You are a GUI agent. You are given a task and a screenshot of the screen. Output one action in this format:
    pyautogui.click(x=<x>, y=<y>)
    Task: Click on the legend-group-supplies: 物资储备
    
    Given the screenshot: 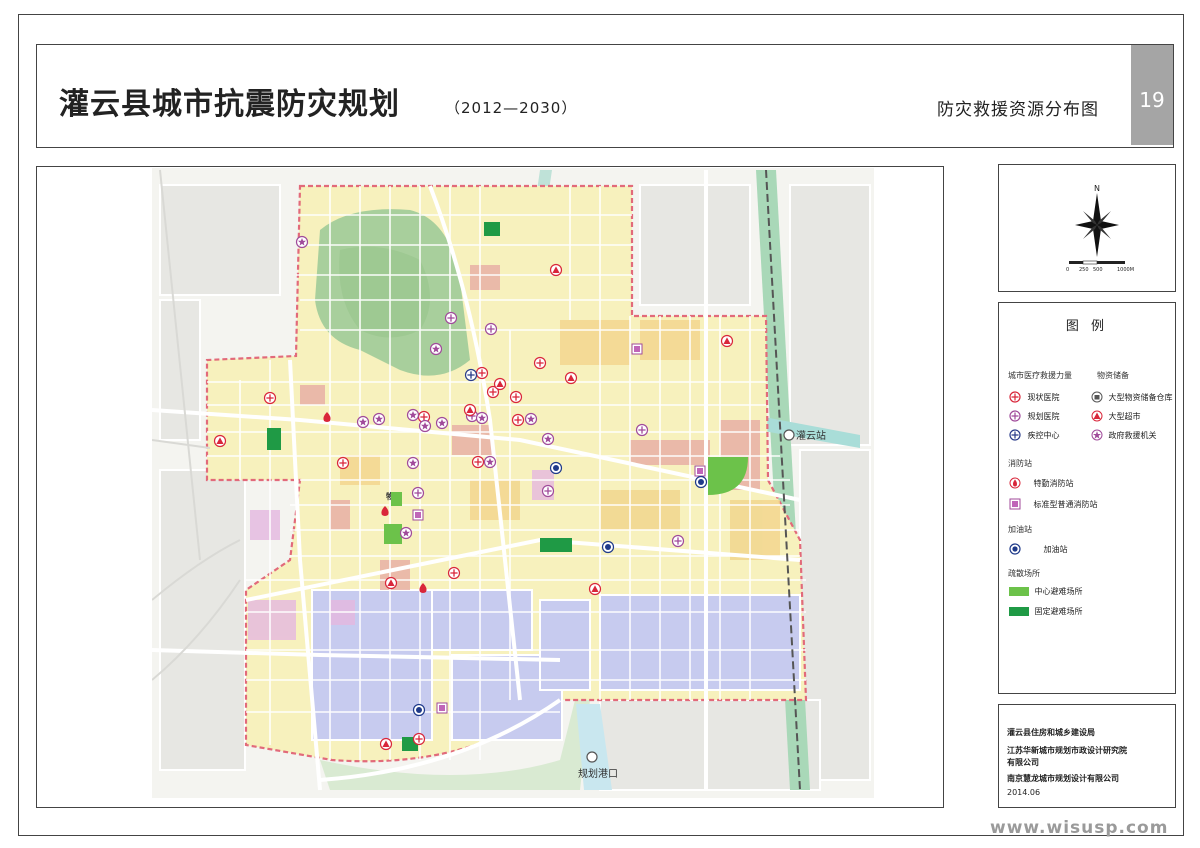 What is the action you would take?
    pyautogui.click(x=1113, y=375)
    